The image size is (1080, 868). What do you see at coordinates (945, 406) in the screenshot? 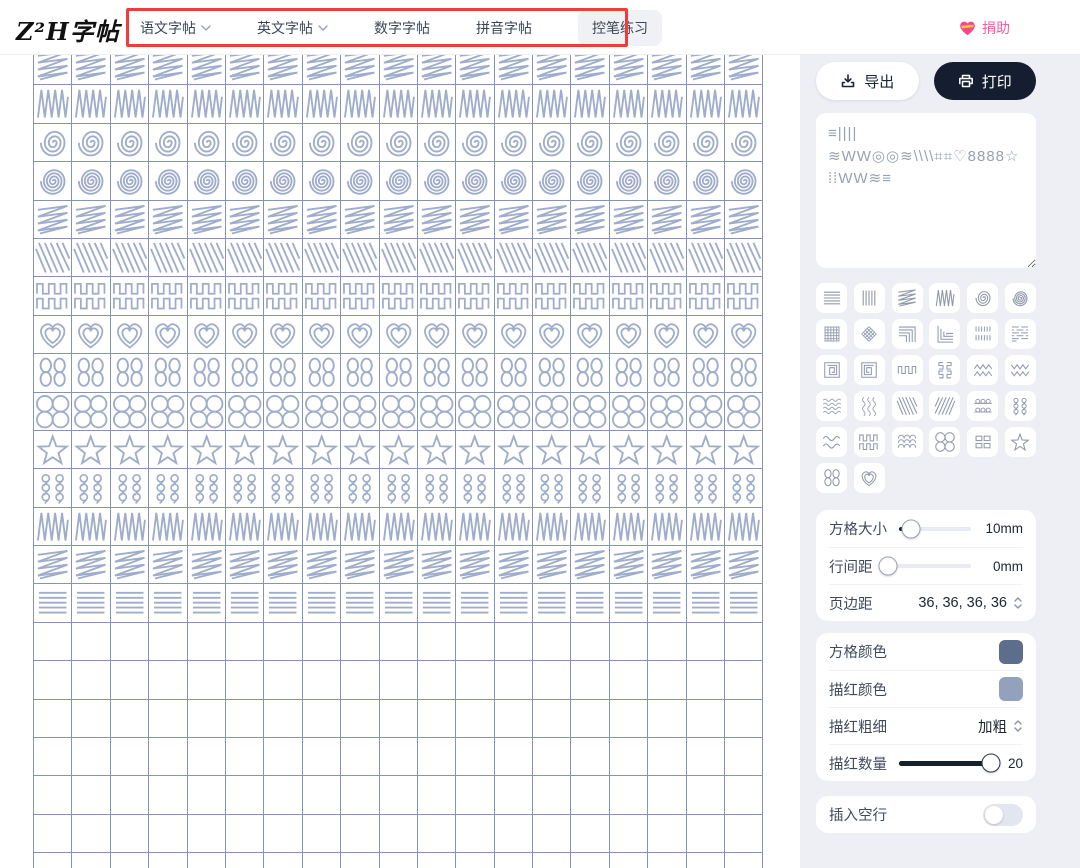
I see `pattern-diagfw-button` at bounding box center [945, 406].